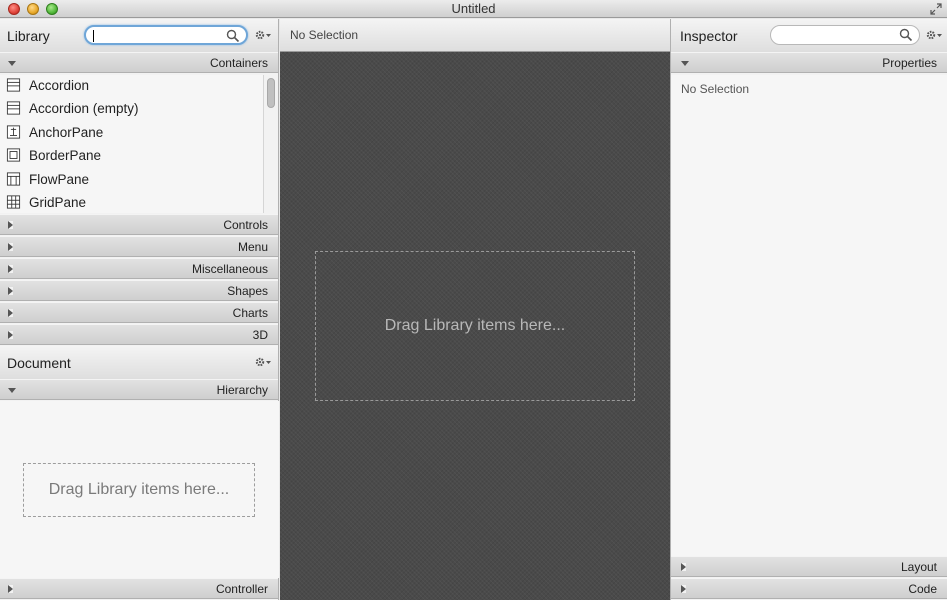 This screenshot has width=947, height=600. What do you see at coordinates (245, 225) in the screenshot?
I see `section-label: Controls` at bounding box center [245, 225].